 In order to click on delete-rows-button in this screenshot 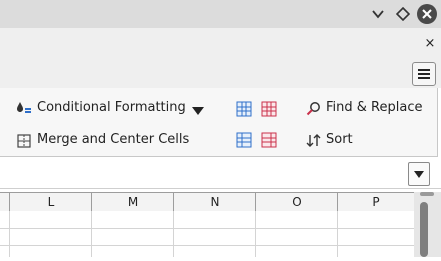, I will do `click(269, 140)`.